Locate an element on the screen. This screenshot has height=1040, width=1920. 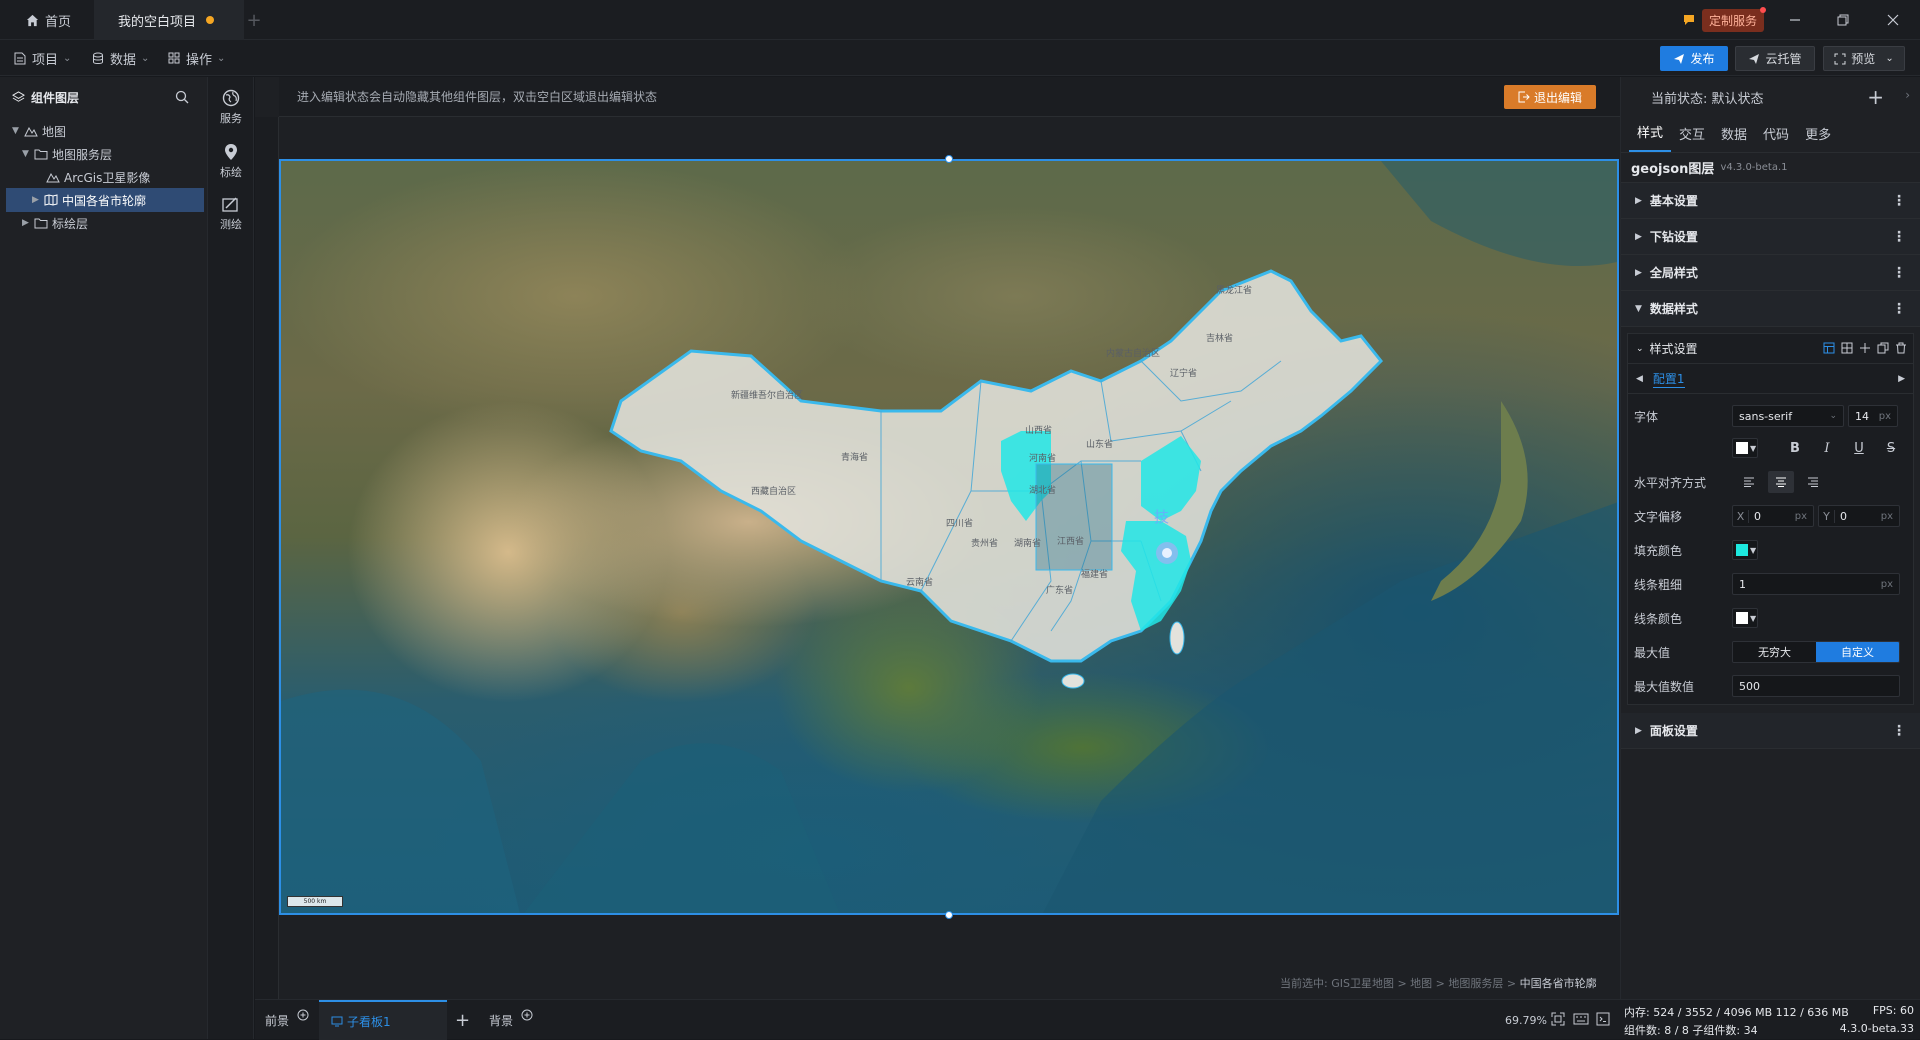
tab-project: 我的空白项目 is located at coordinates (169, 20).